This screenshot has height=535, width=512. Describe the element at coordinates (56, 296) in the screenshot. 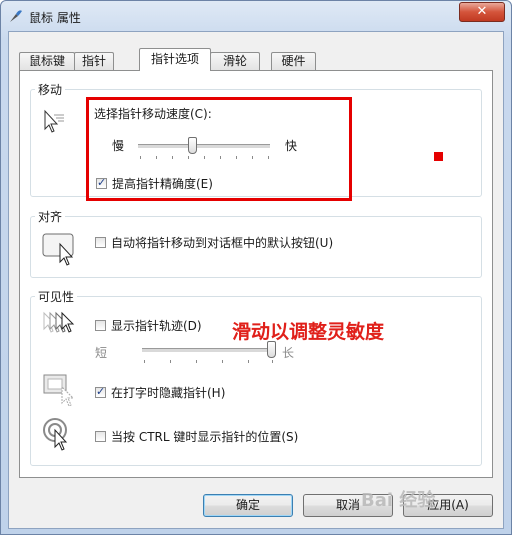

I see `visibility-group-label: 可见性` at that location.